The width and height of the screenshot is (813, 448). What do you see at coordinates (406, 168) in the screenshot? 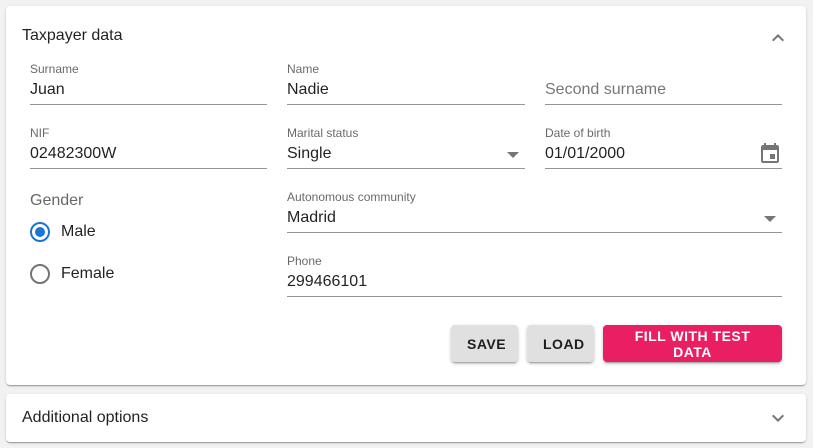
I see `marital-status-underline` at bounding box center [406, 168].